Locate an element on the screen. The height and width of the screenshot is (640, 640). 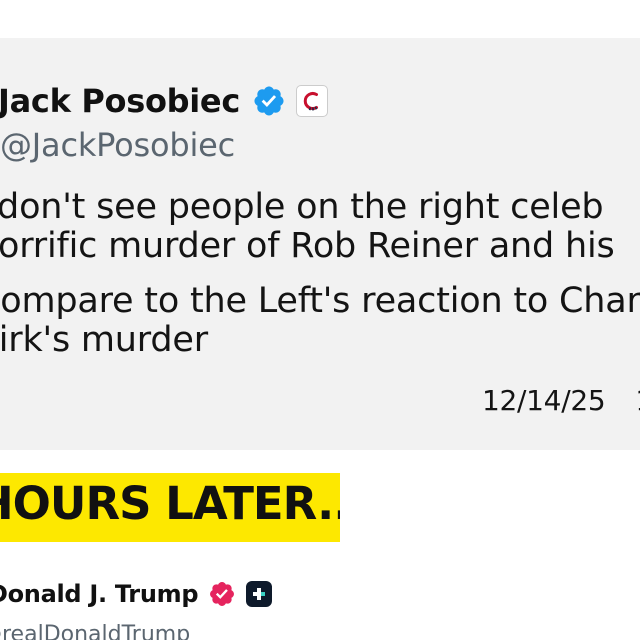
post-author-row: Jack Posobiec is located at coordinates (164, 101).